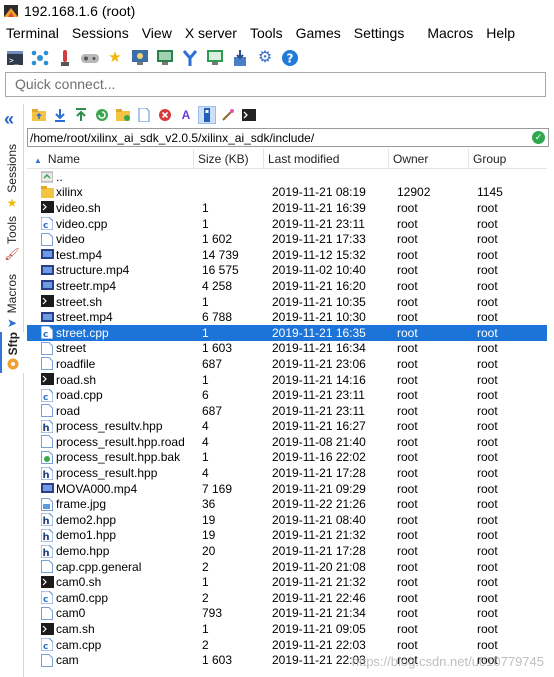 This screenshot has height=677, width=554. What do you see at coordinates (287, 567) in the screenshot?
I see `table-row: cap.cpp.general 2 2019-11-20 21:08 root root` at bounding box center [287, 567].